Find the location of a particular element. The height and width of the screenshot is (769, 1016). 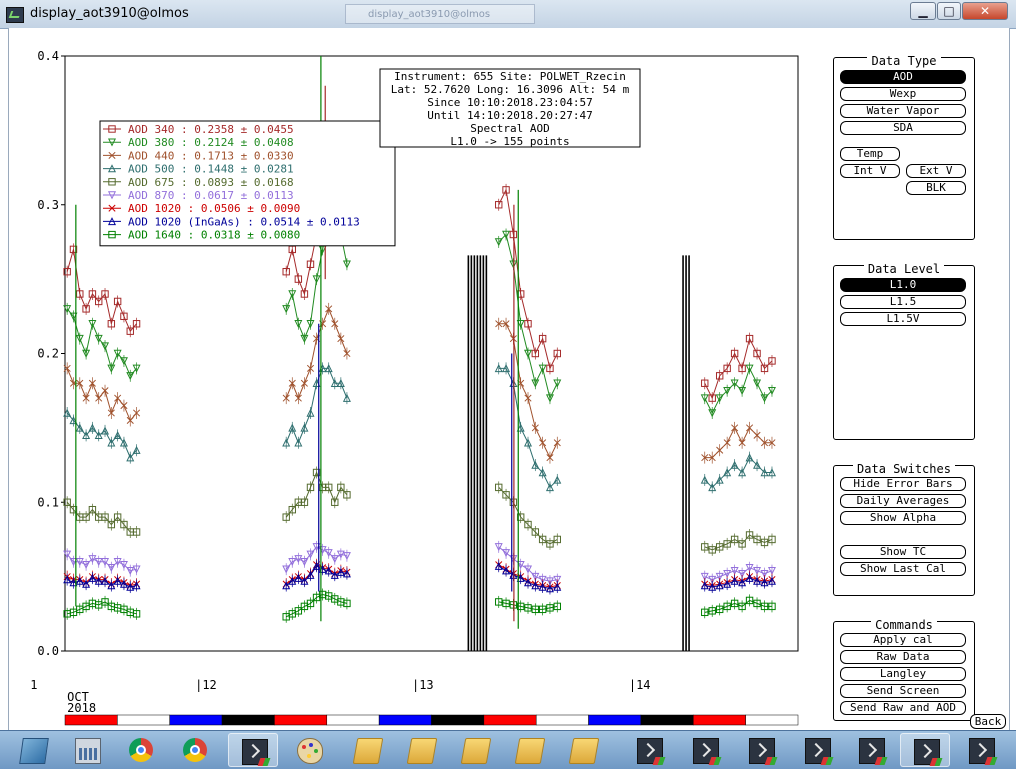

level-l15-button: L1.5 is located at coordinates (903, 302).